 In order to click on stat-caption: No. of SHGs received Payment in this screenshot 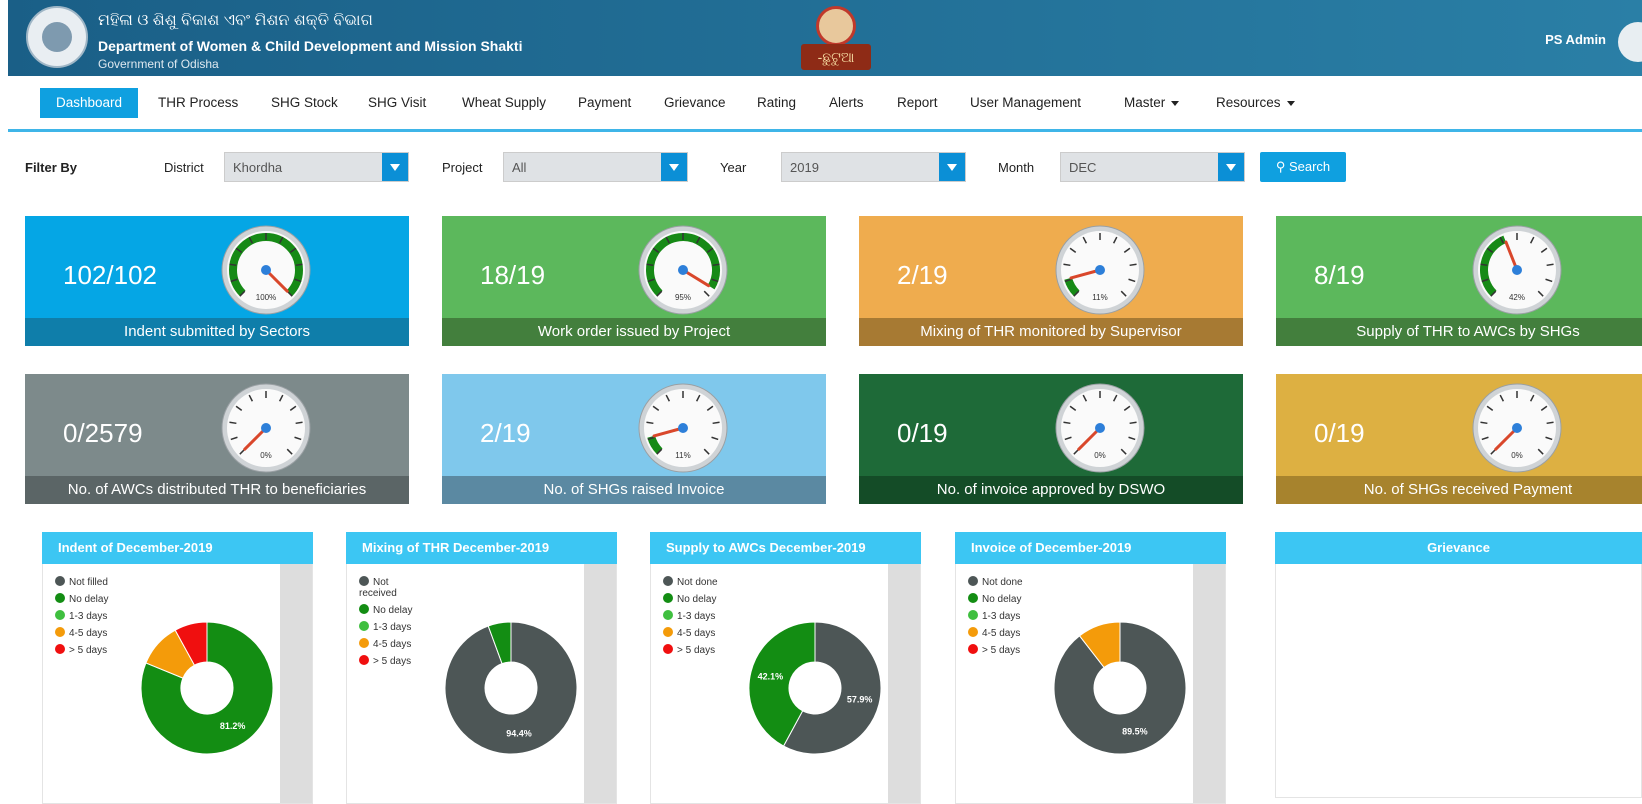, I will do `click(1459, 490)`.